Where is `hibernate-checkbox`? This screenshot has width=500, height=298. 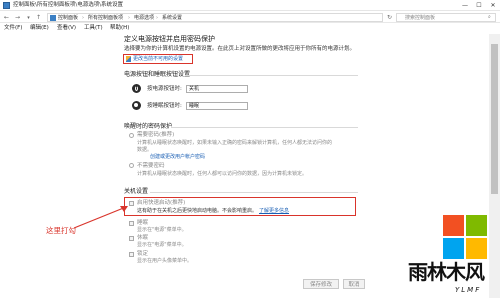
hibernate-checkbox is located at coordinates (131, 238).